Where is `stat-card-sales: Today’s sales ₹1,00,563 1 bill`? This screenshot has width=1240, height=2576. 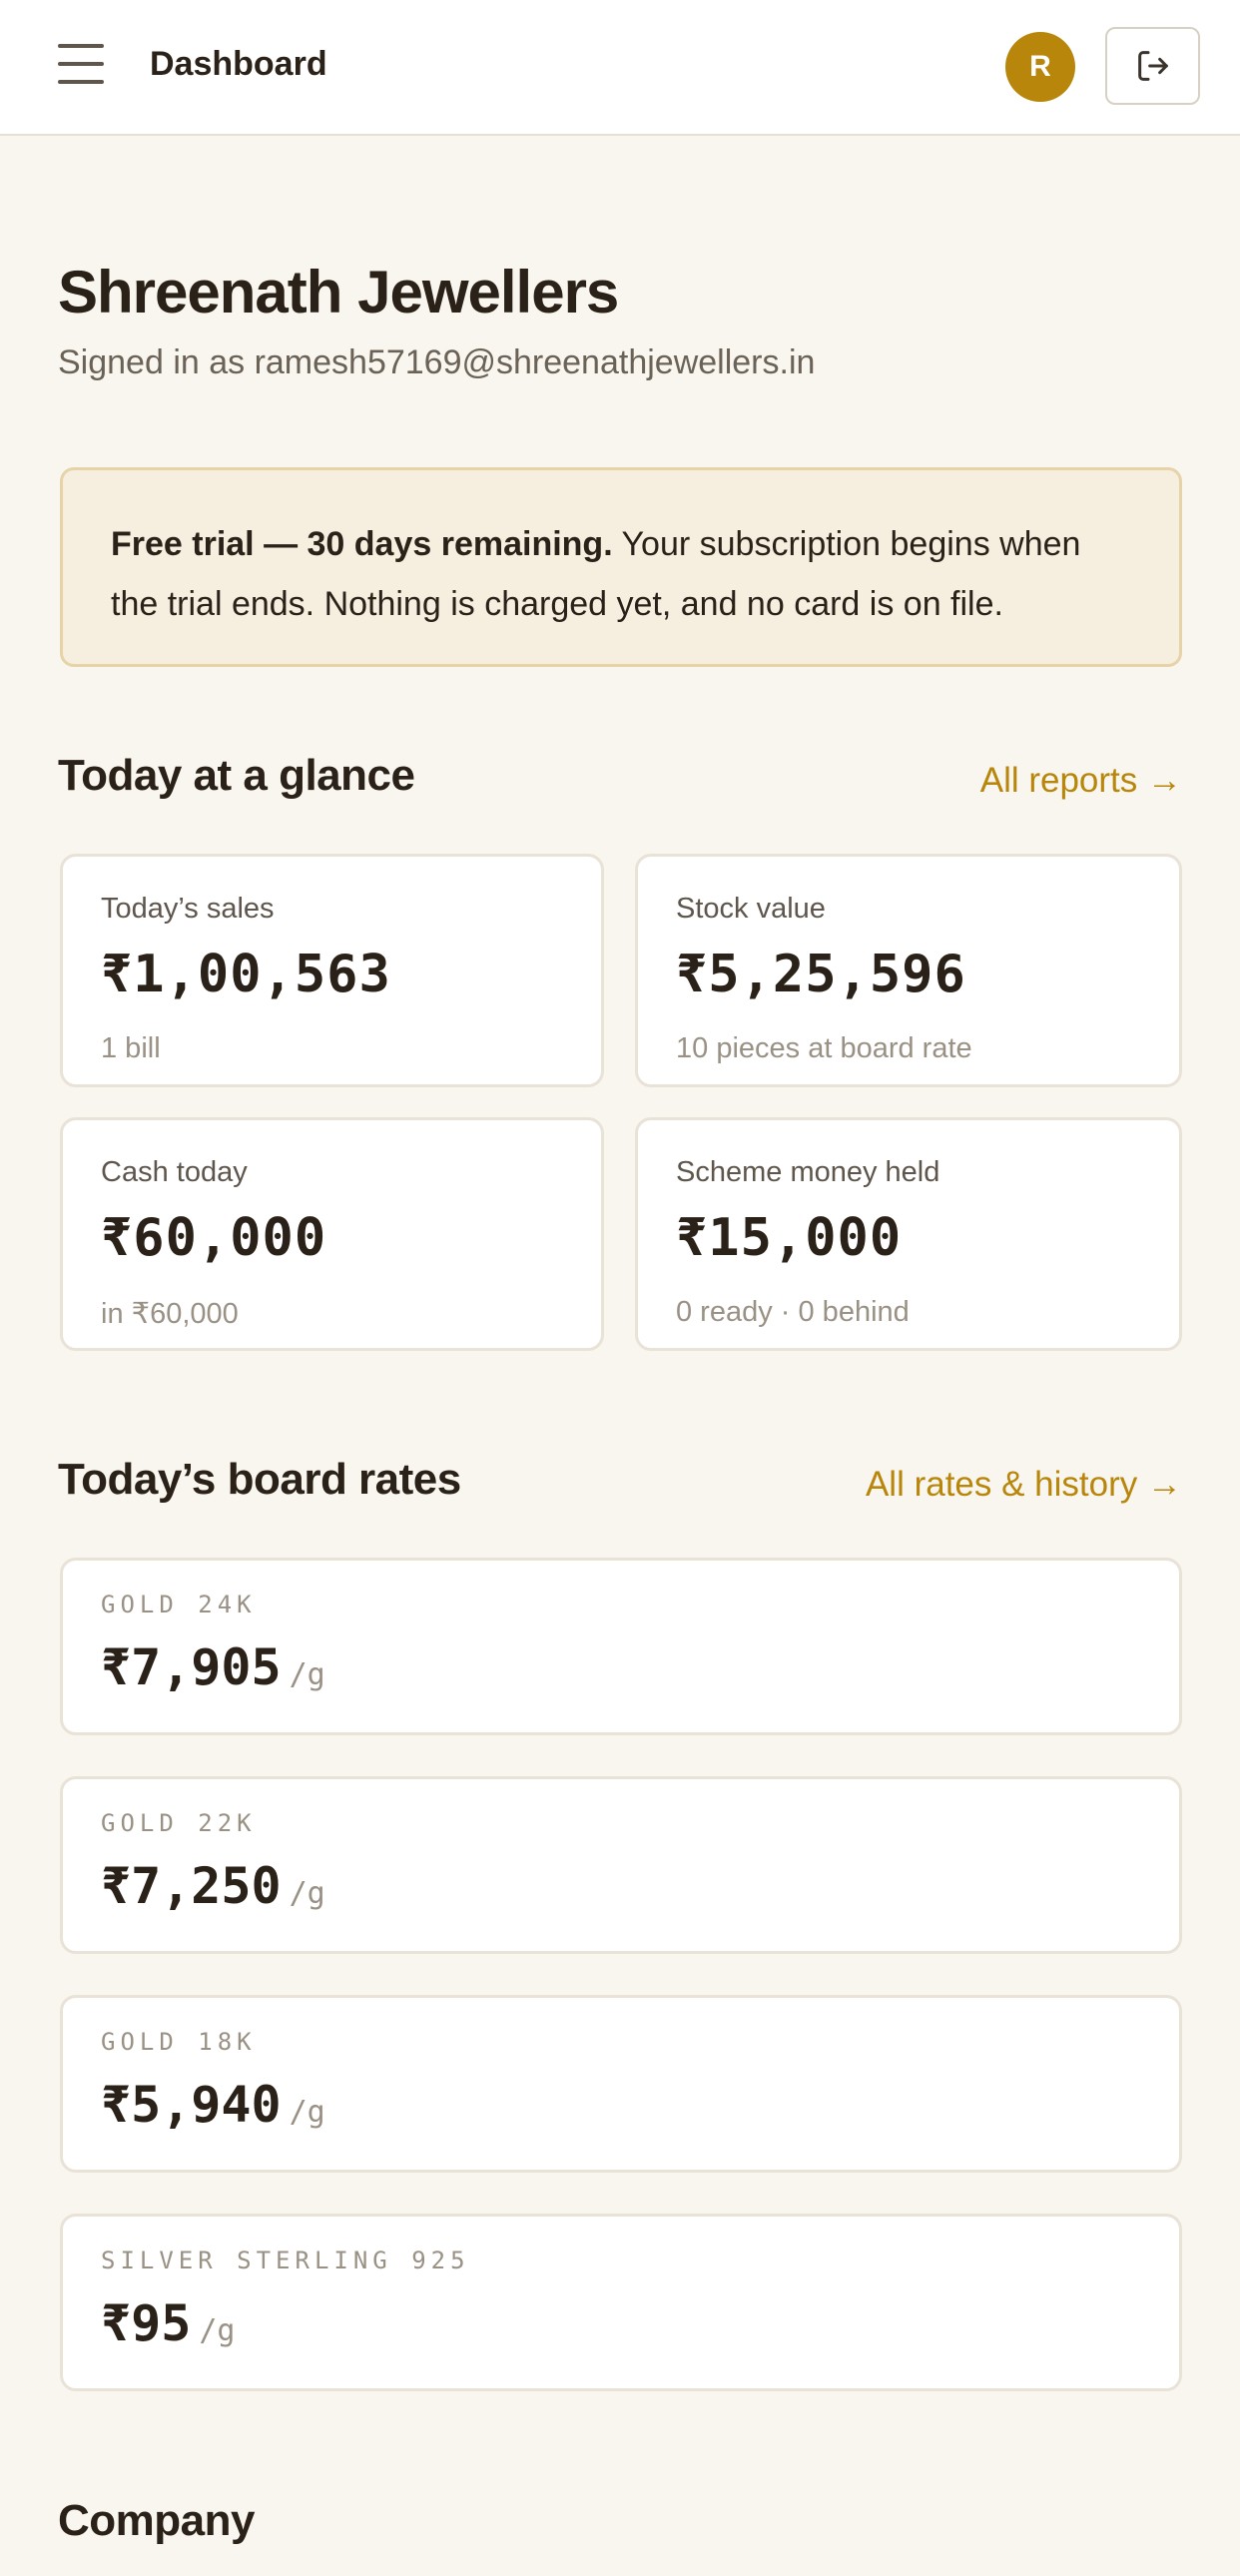 stat-card-sales: Today’s sales ₹1,00,563 1 bill is located at coordinates (332, 970).